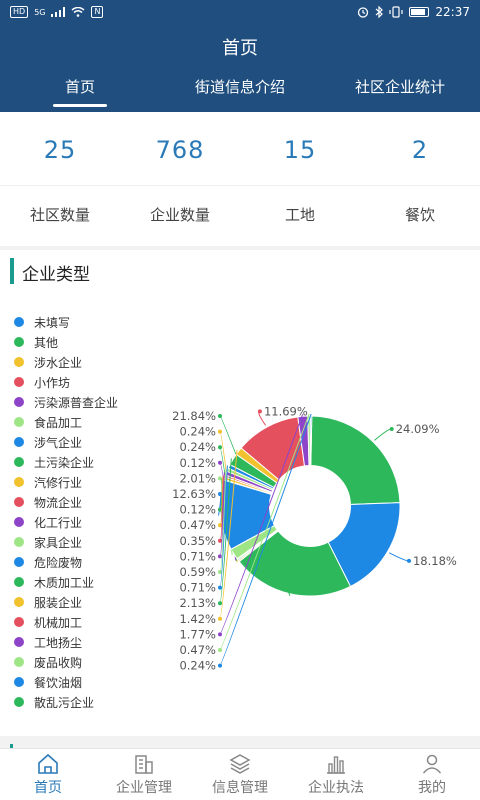  Describe the element at coordinates (58, 12) in the screenshot. I see `signal-icon` at that location.